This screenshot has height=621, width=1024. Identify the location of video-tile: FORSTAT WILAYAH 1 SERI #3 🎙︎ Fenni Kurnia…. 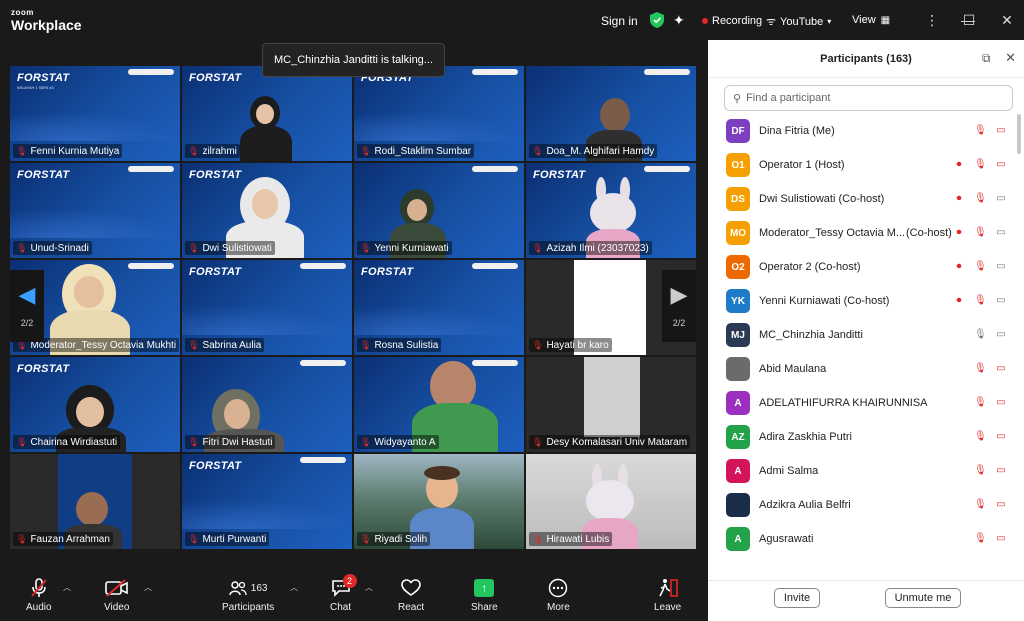
(95, 113).